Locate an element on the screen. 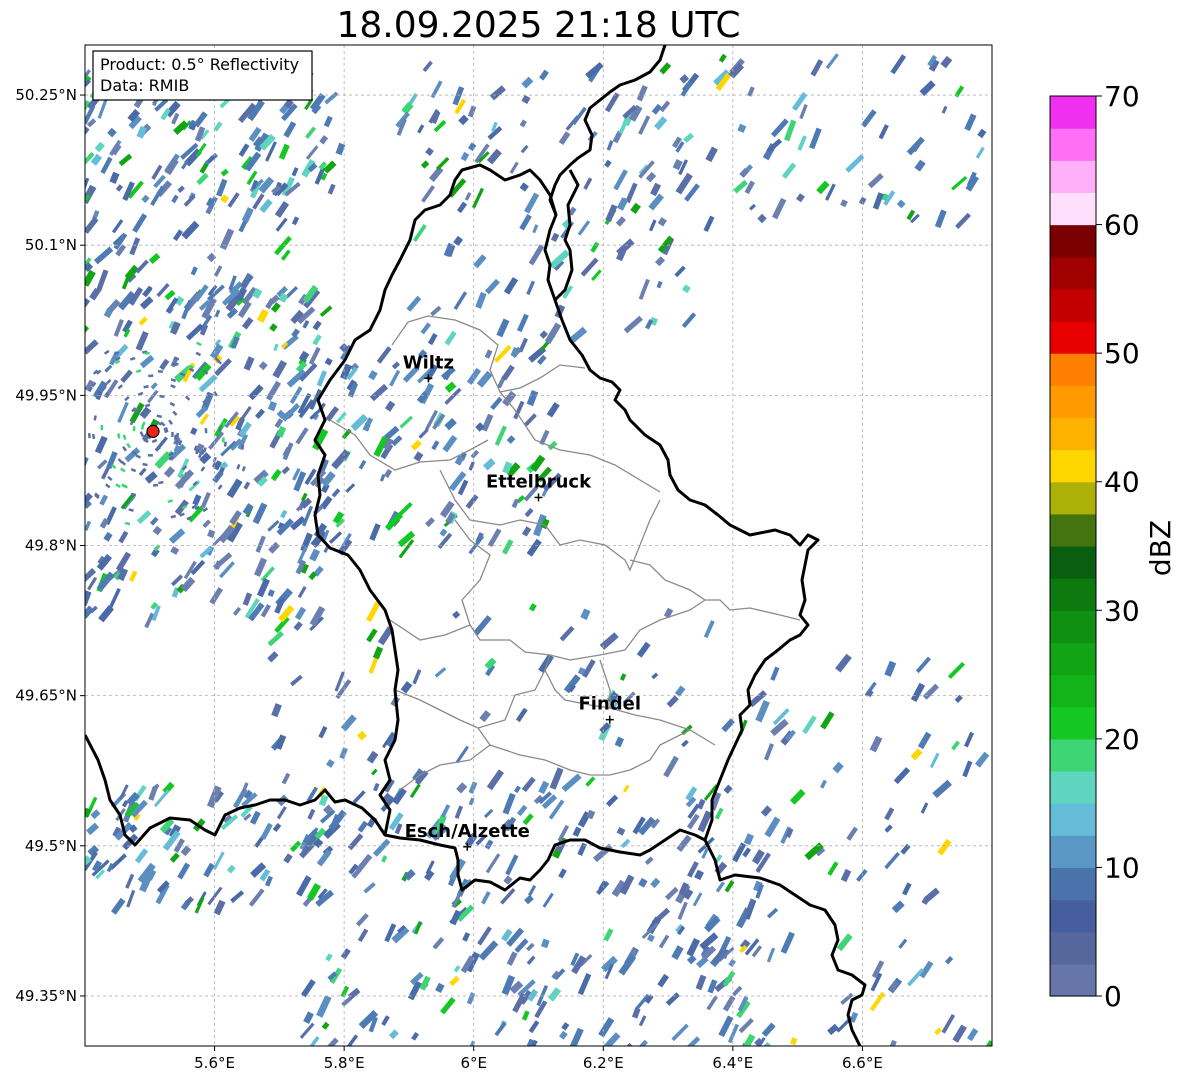 The width and height of the screenshot is (1184, 1081). x-tick-label: 6.4°E is located at coordinates (732, 1063).